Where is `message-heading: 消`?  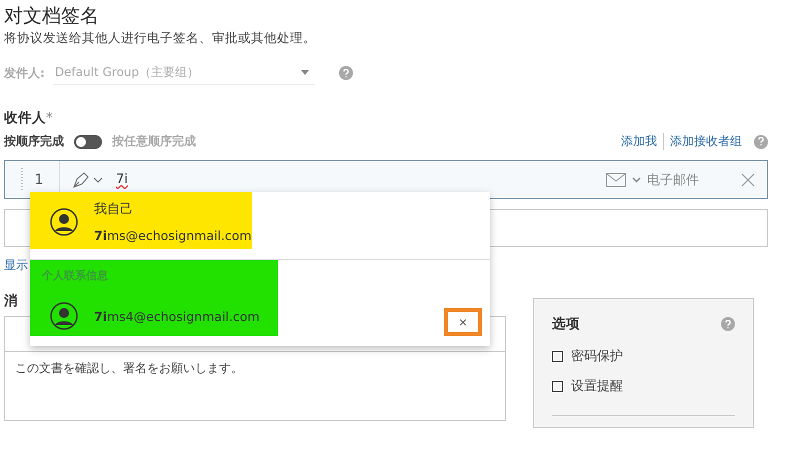
message-heading: 消 is located at coordinates (11, 301).